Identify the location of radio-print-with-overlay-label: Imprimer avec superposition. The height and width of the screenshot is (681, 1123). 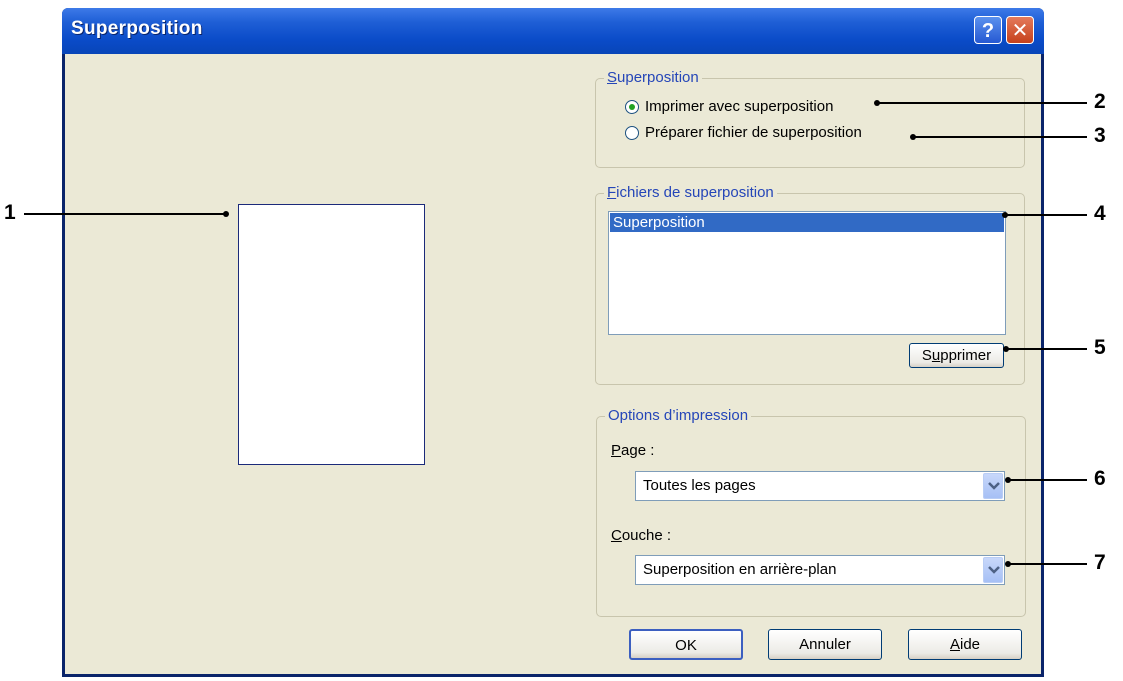
(739, 106).